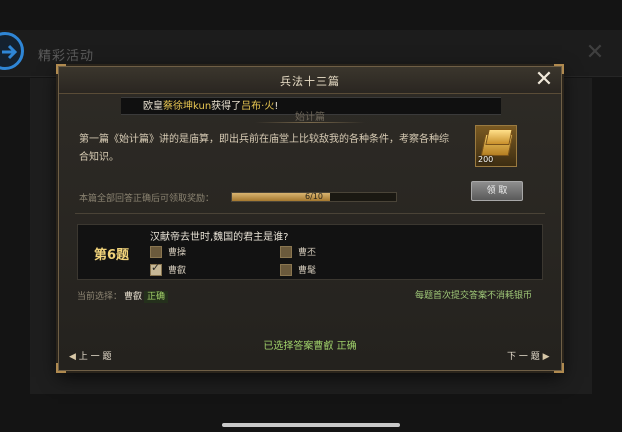  I want to click on option-caocao: 曹操, so click(168, 251).